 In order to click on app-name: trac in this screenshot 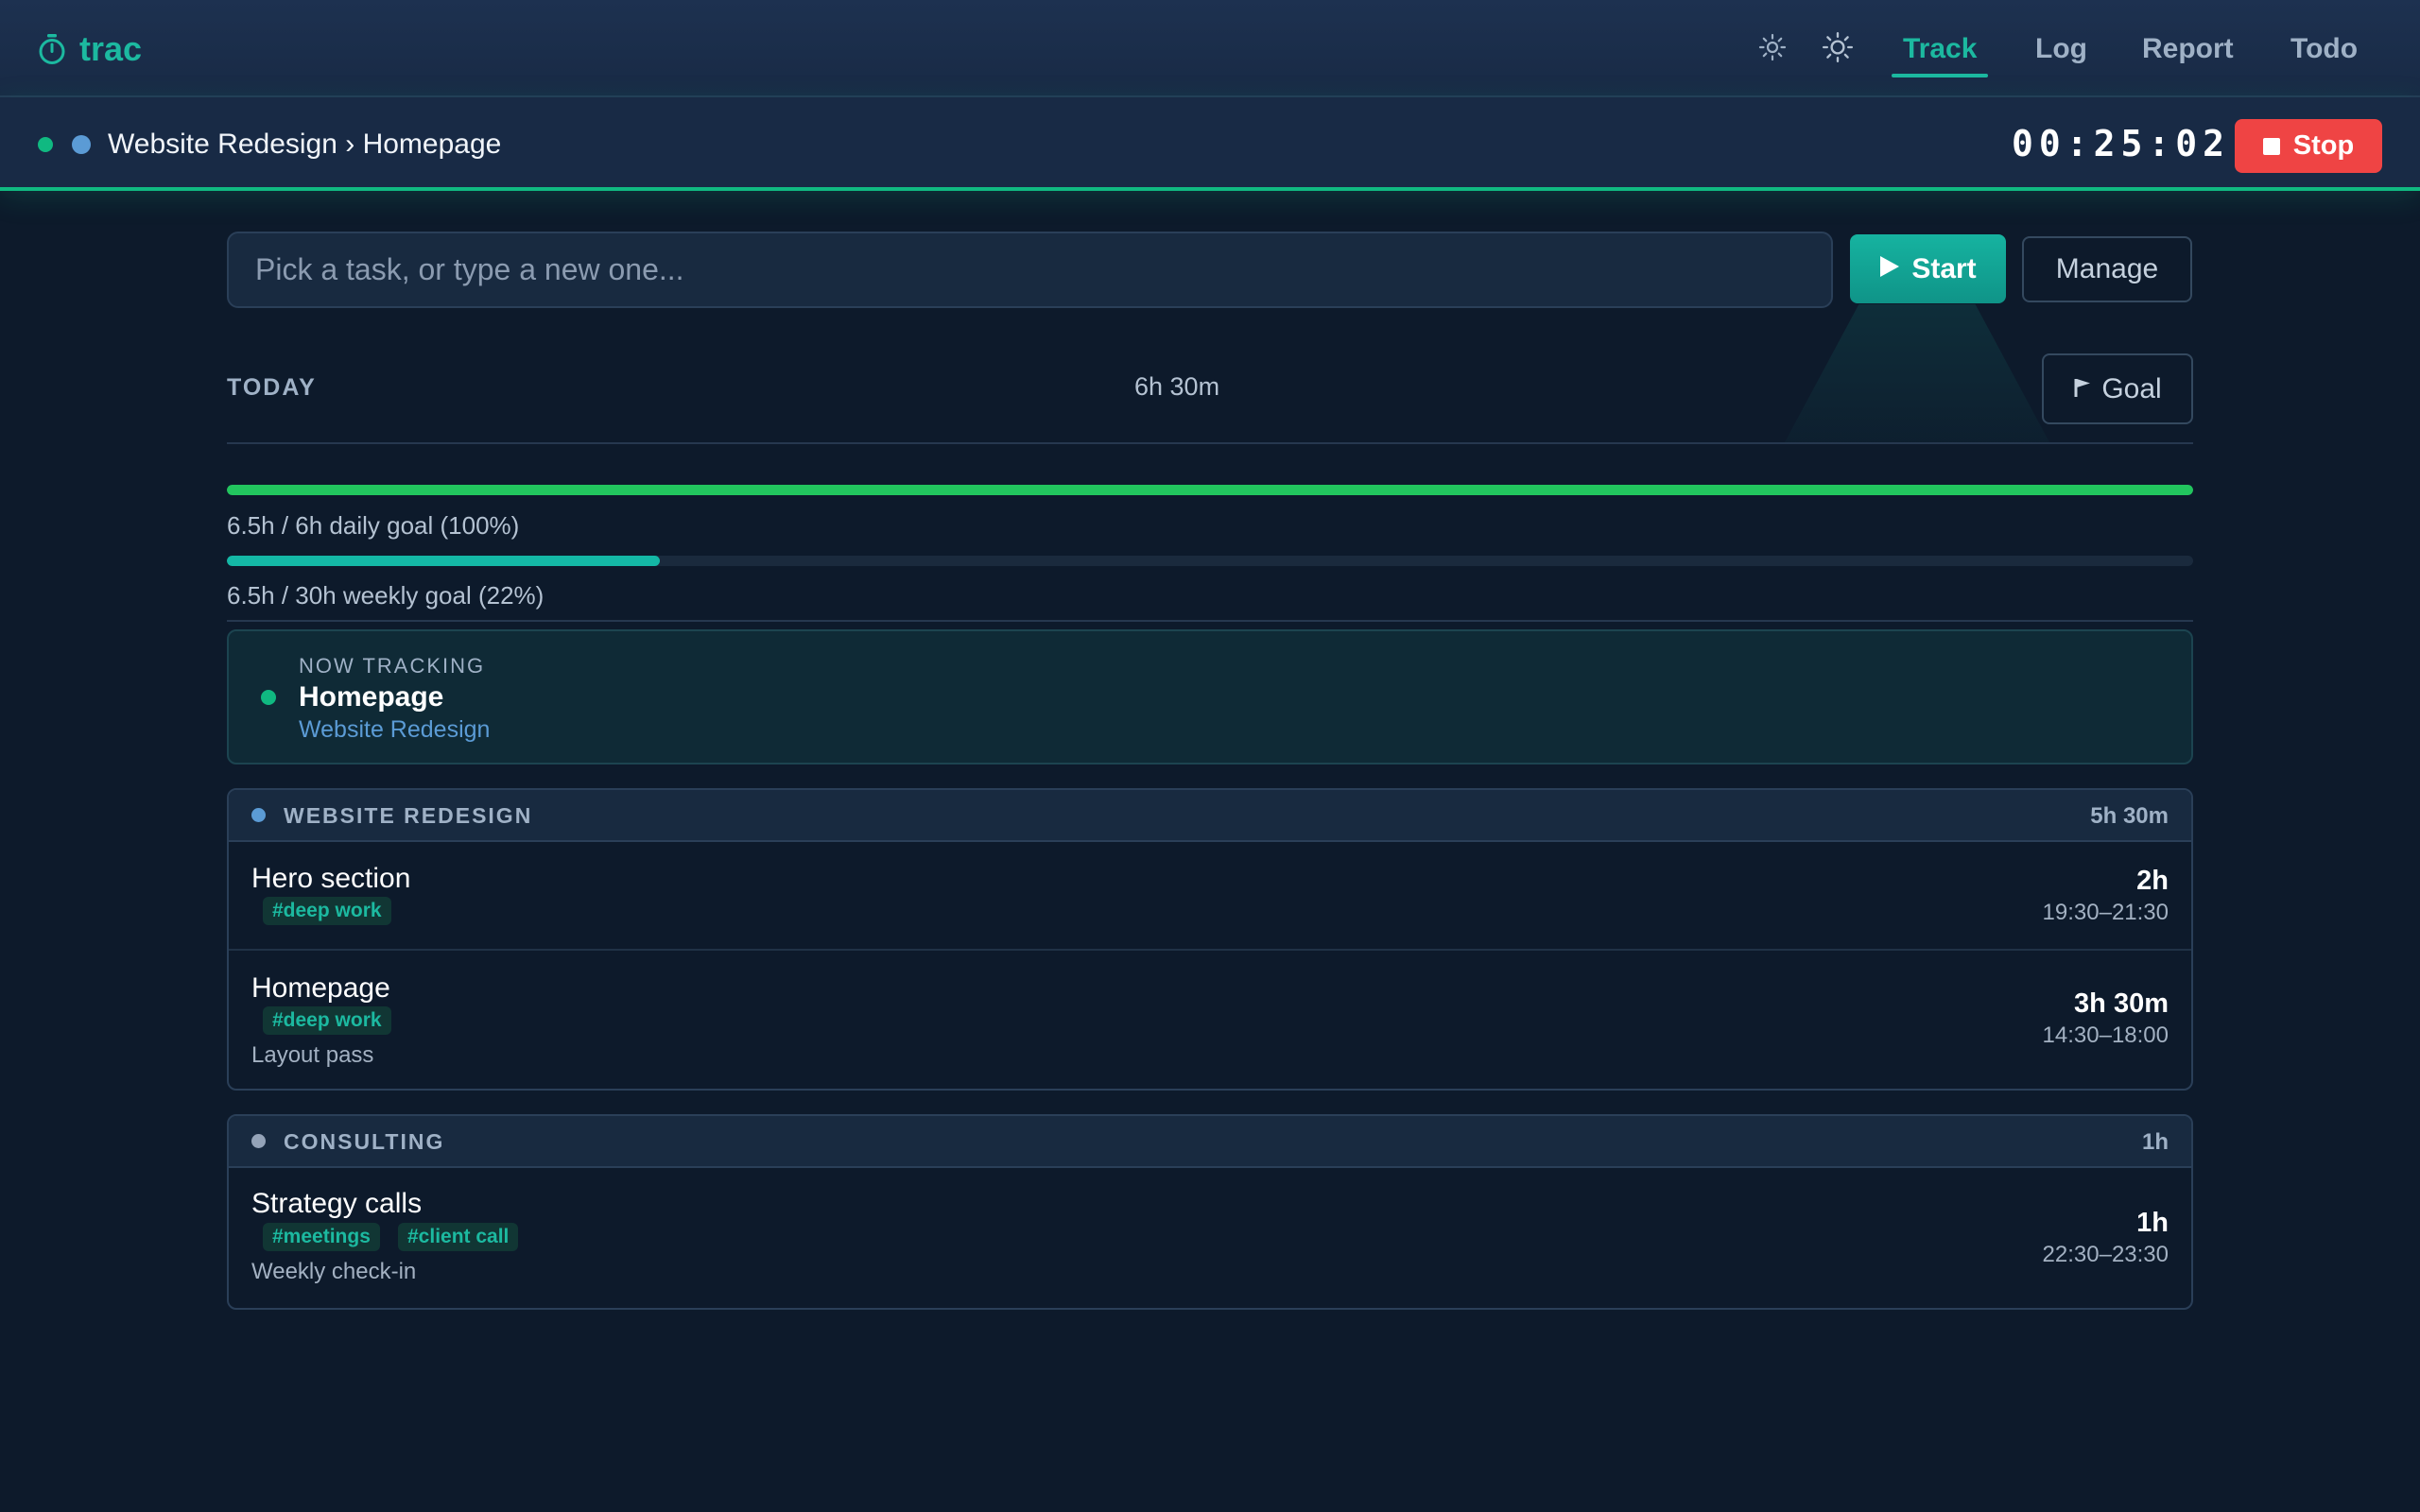, I will do `click(111, 48)`.